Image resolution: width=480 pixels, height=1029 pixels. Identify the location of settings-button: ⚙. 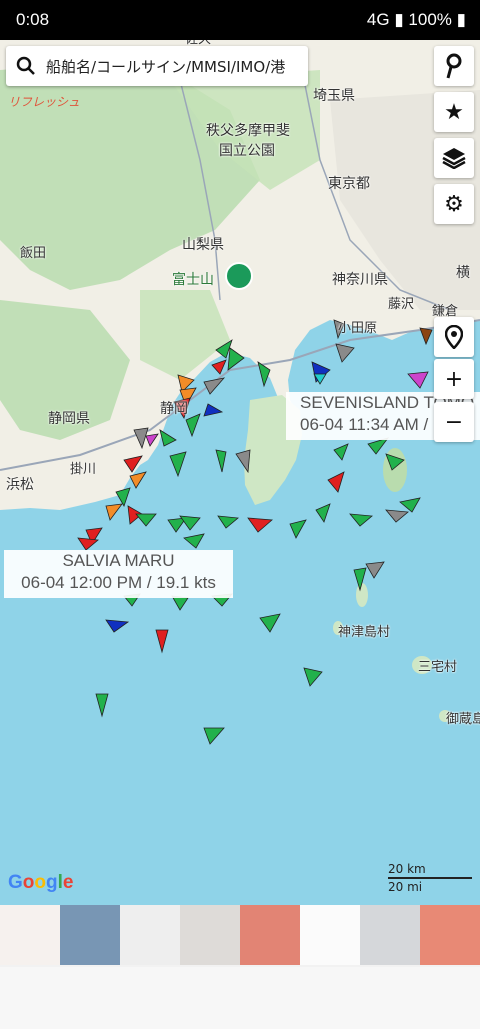
(454, 204).